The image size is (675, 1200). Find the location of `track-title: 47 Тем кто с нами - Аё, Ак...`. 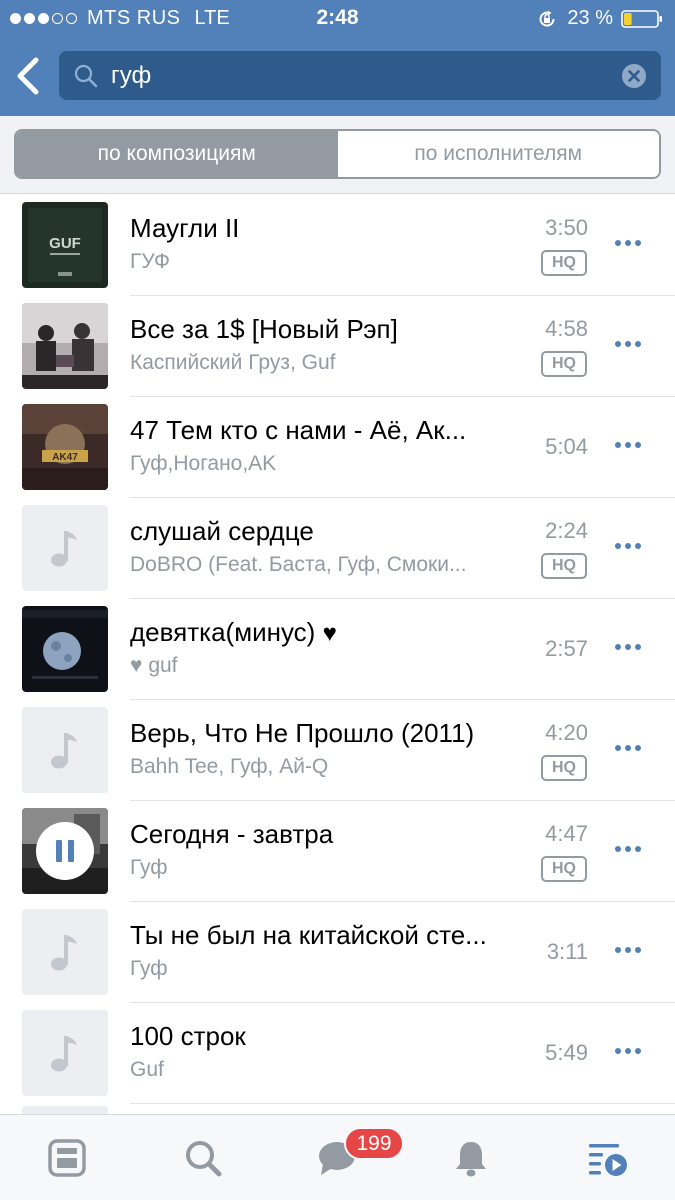

track-title: 47 Тем кто с нами - Аё, Ак... is located at coordinates (298, 430).